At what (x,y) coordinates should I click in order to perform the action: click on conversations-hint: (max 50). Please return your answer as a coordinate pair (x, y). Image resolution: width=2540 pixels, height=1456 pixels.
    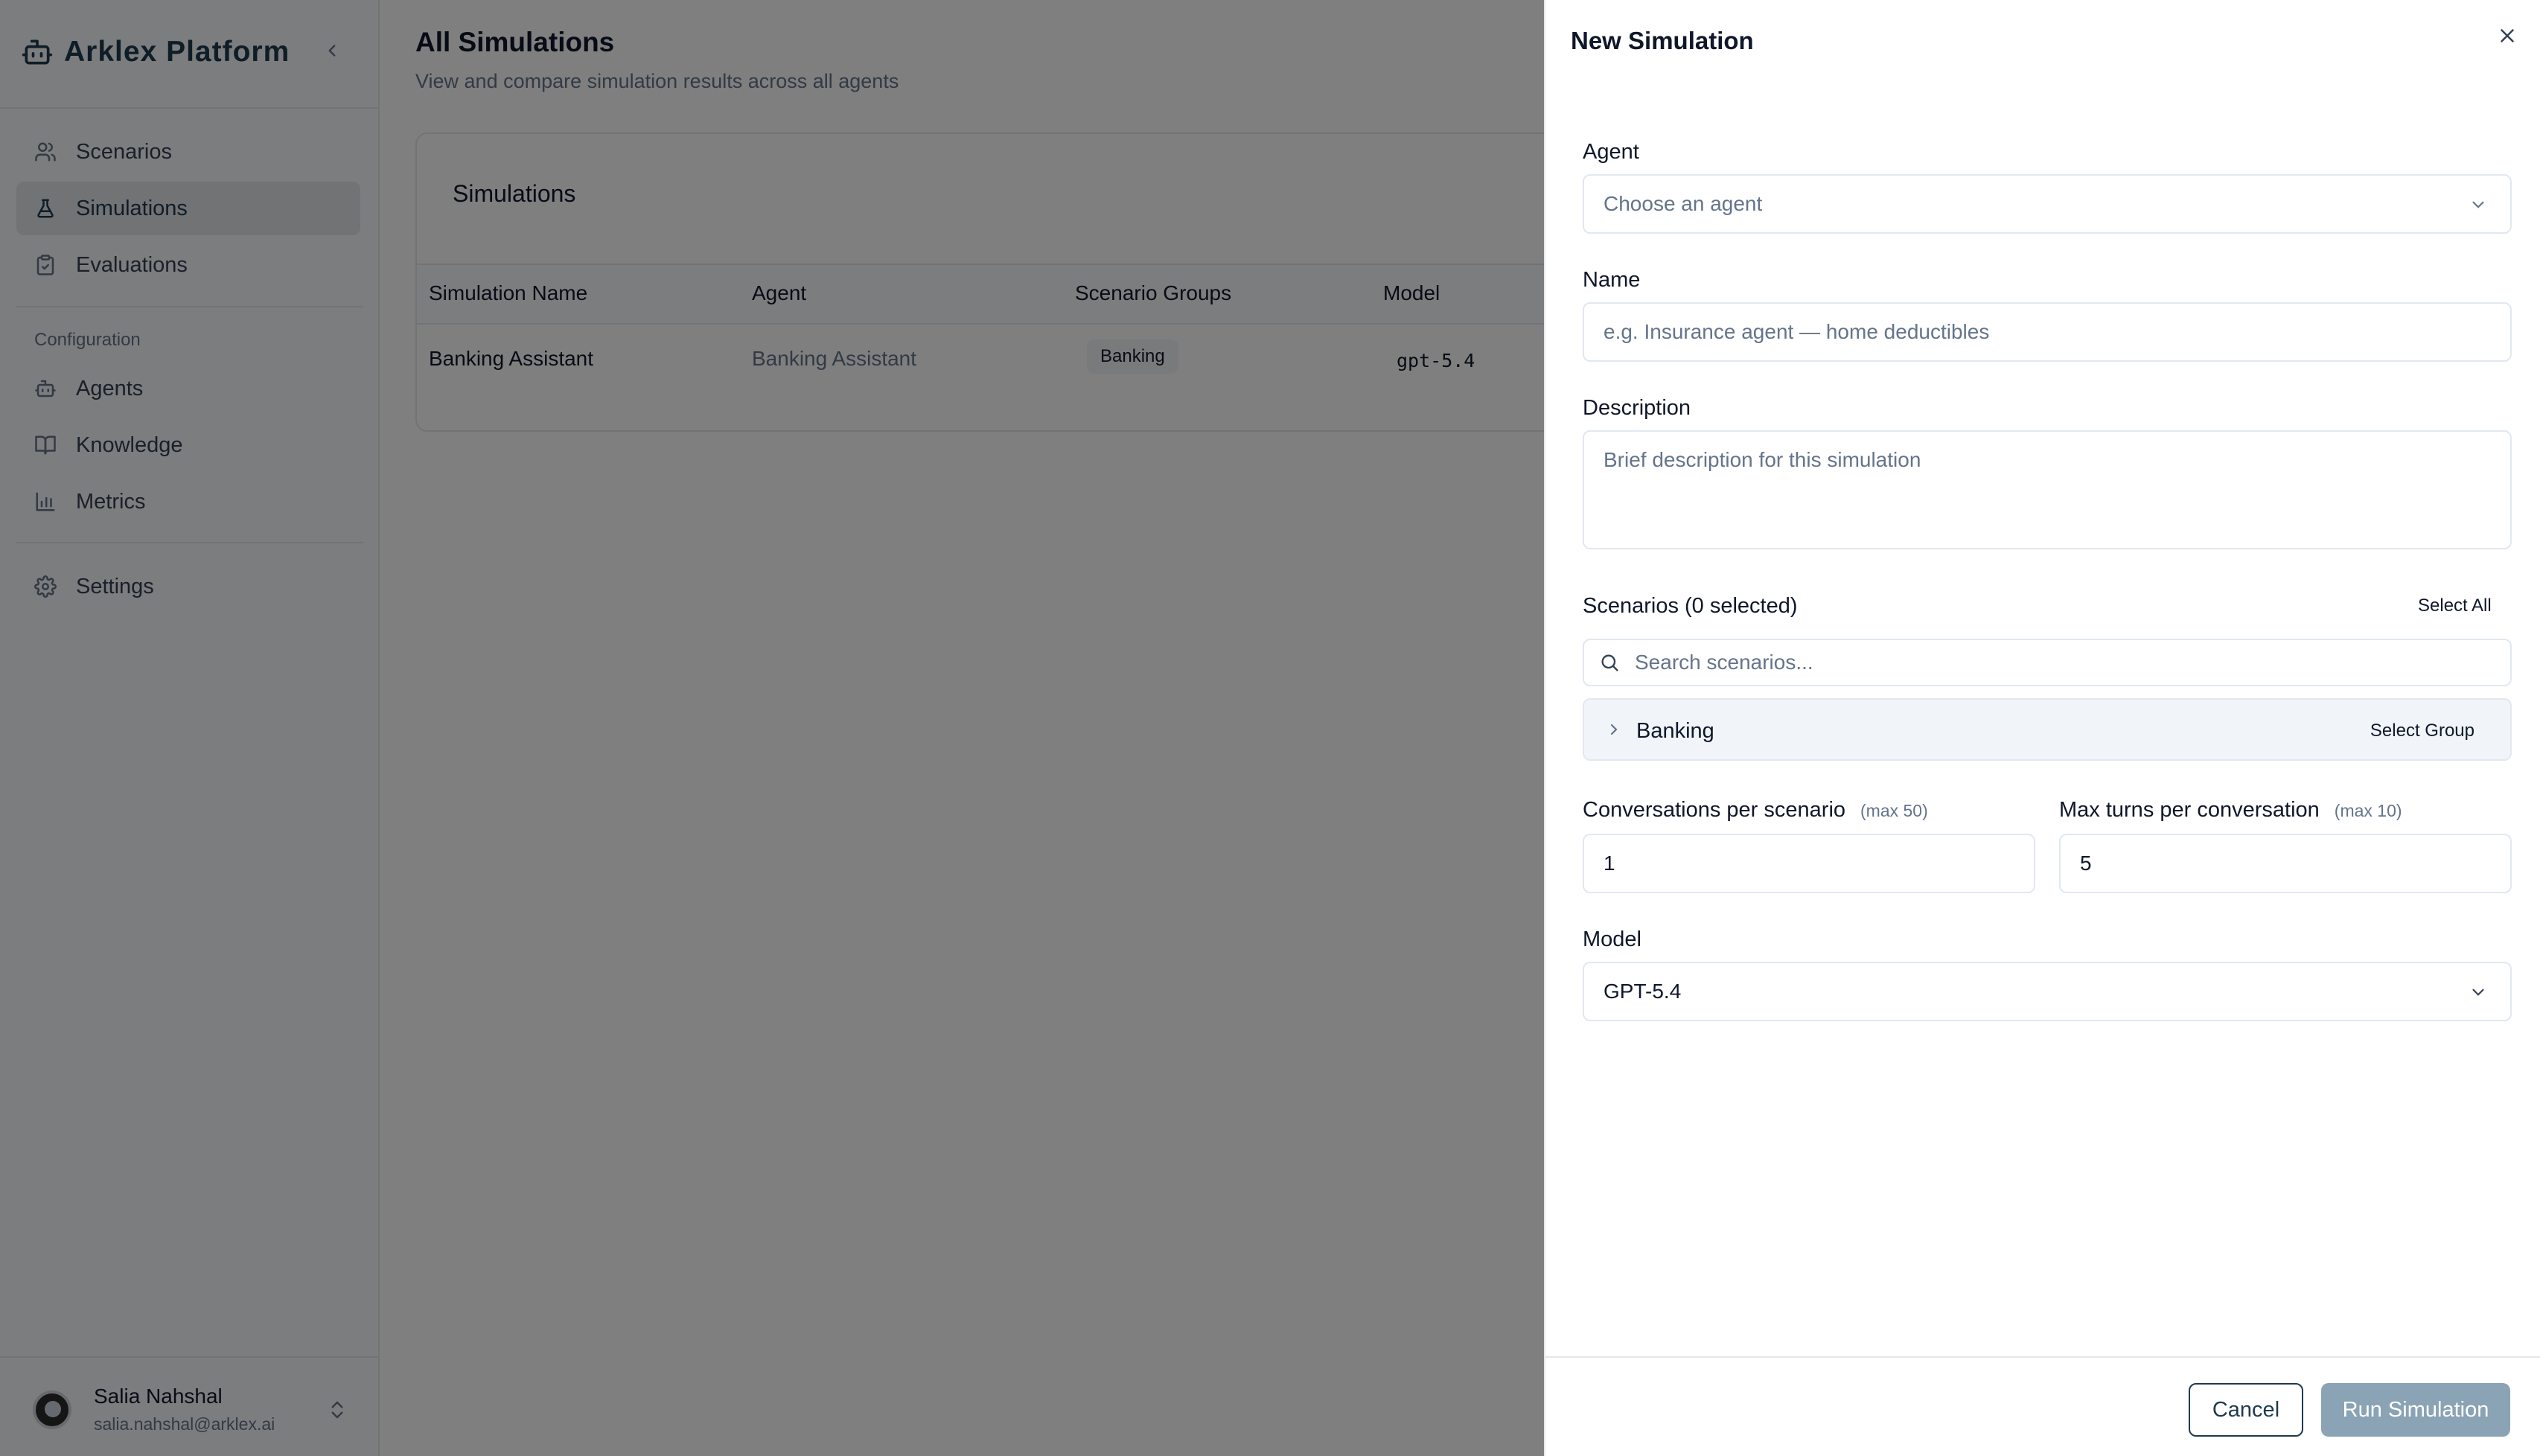
    Looking at the image, I should click on (1894, 810).